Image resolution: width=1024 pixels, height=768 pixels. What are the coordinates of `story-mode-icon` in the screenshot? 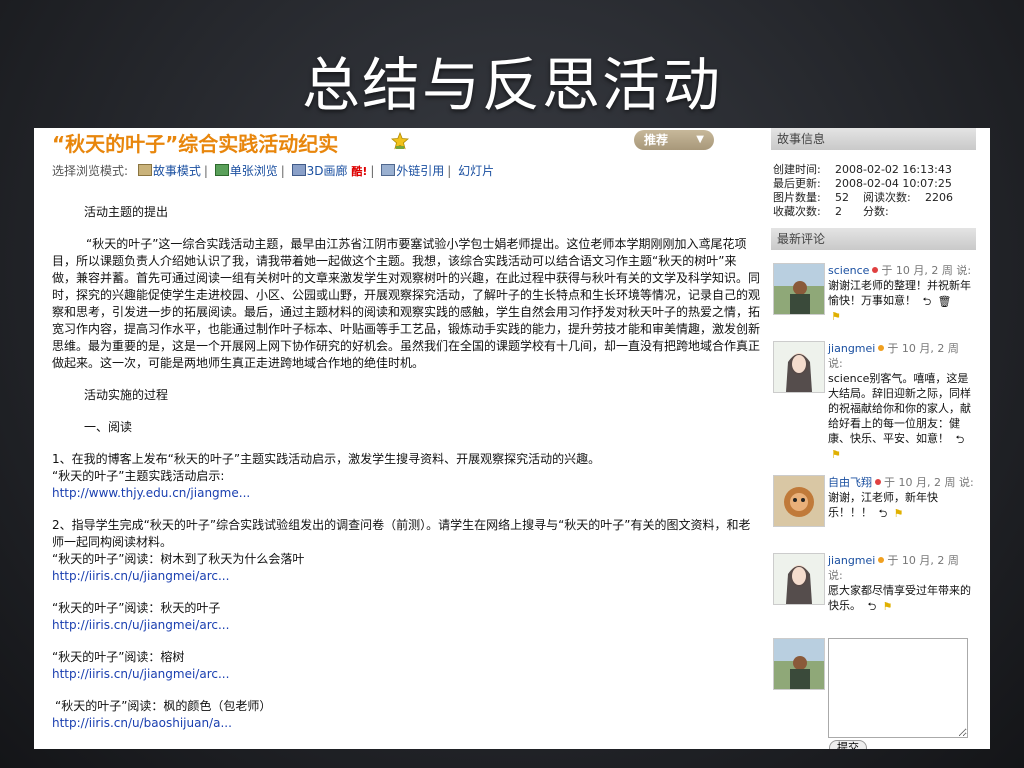 It's located at (144, 170).